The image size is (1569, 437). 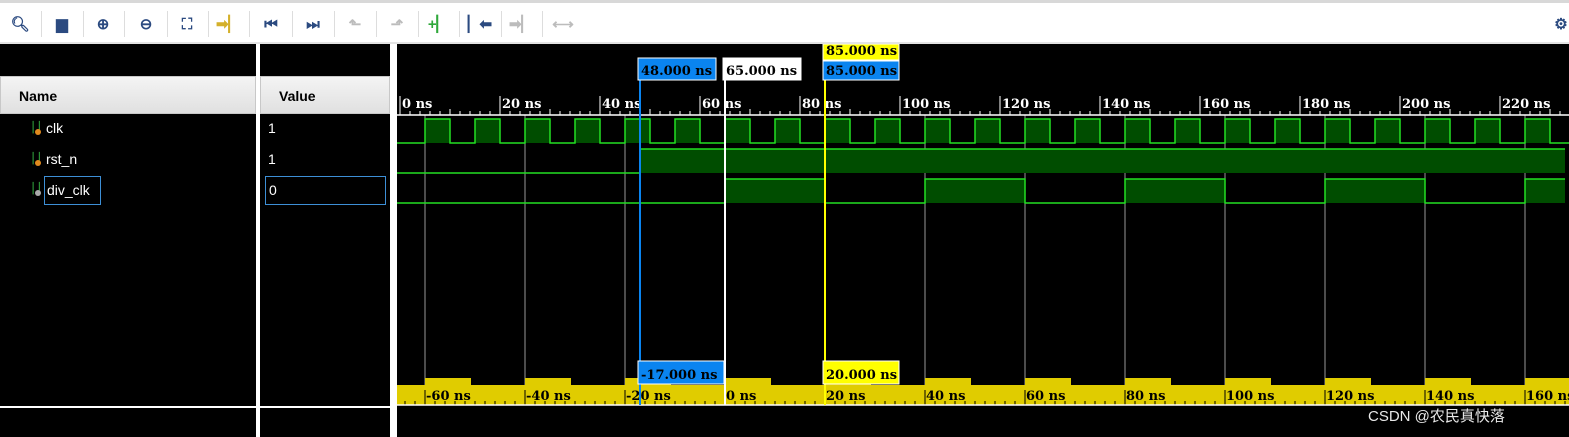 What do you see at coordinates (128, 240) in the screenshot?
I see `signal-name-panel: Name ⏐⏐ clk ⏐⏐ rst_n ⏐⏐ div_clk` at bounding box center [128, 240].